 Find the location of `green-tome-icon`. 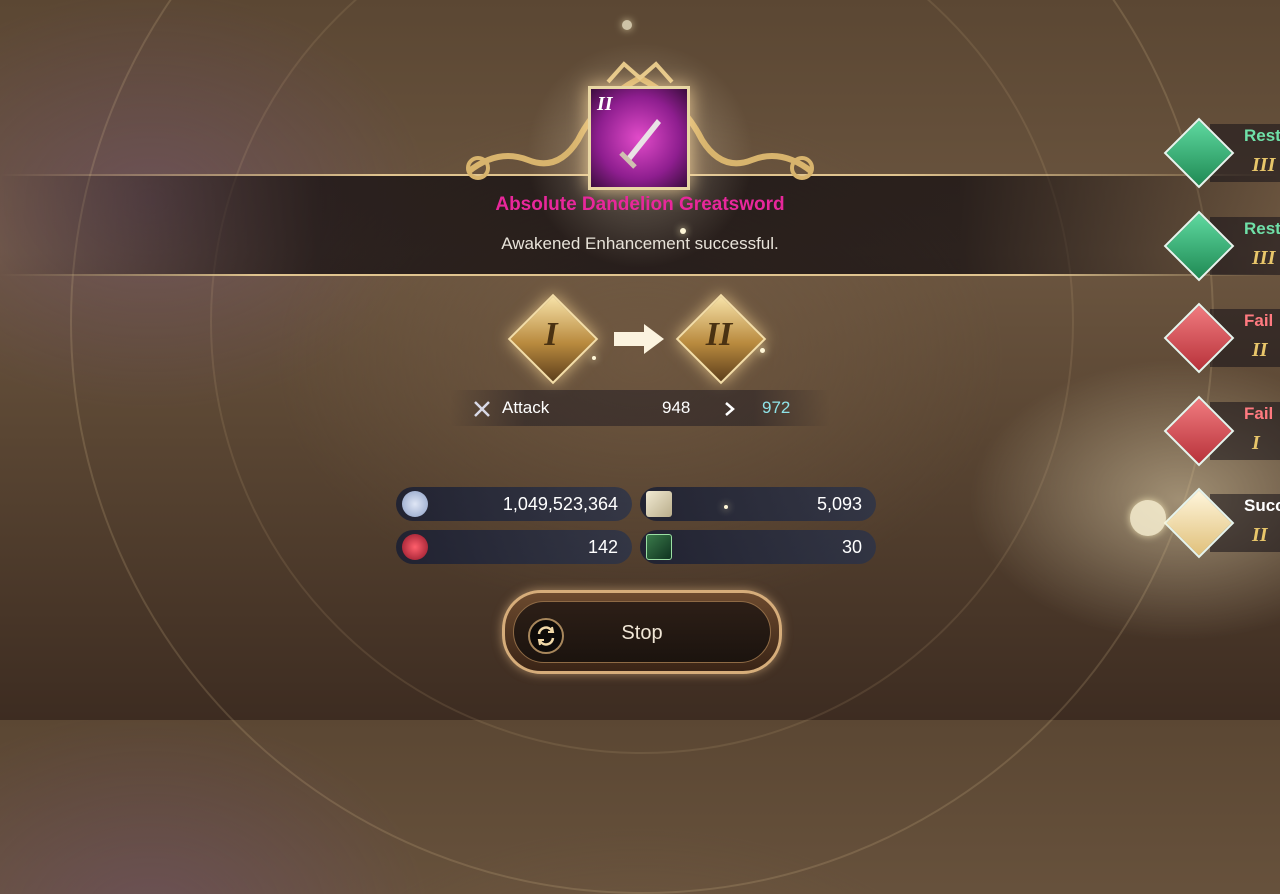

green-tome-icon is located at coordinates (659, 547).